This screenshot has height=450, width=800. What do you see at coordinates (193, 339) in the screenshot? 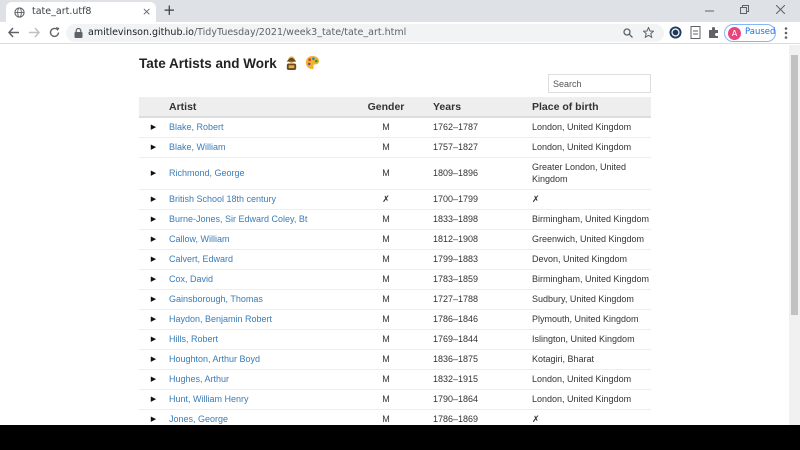
I see `artist-link: Hills, Robert` at bounding box center [193, 339].